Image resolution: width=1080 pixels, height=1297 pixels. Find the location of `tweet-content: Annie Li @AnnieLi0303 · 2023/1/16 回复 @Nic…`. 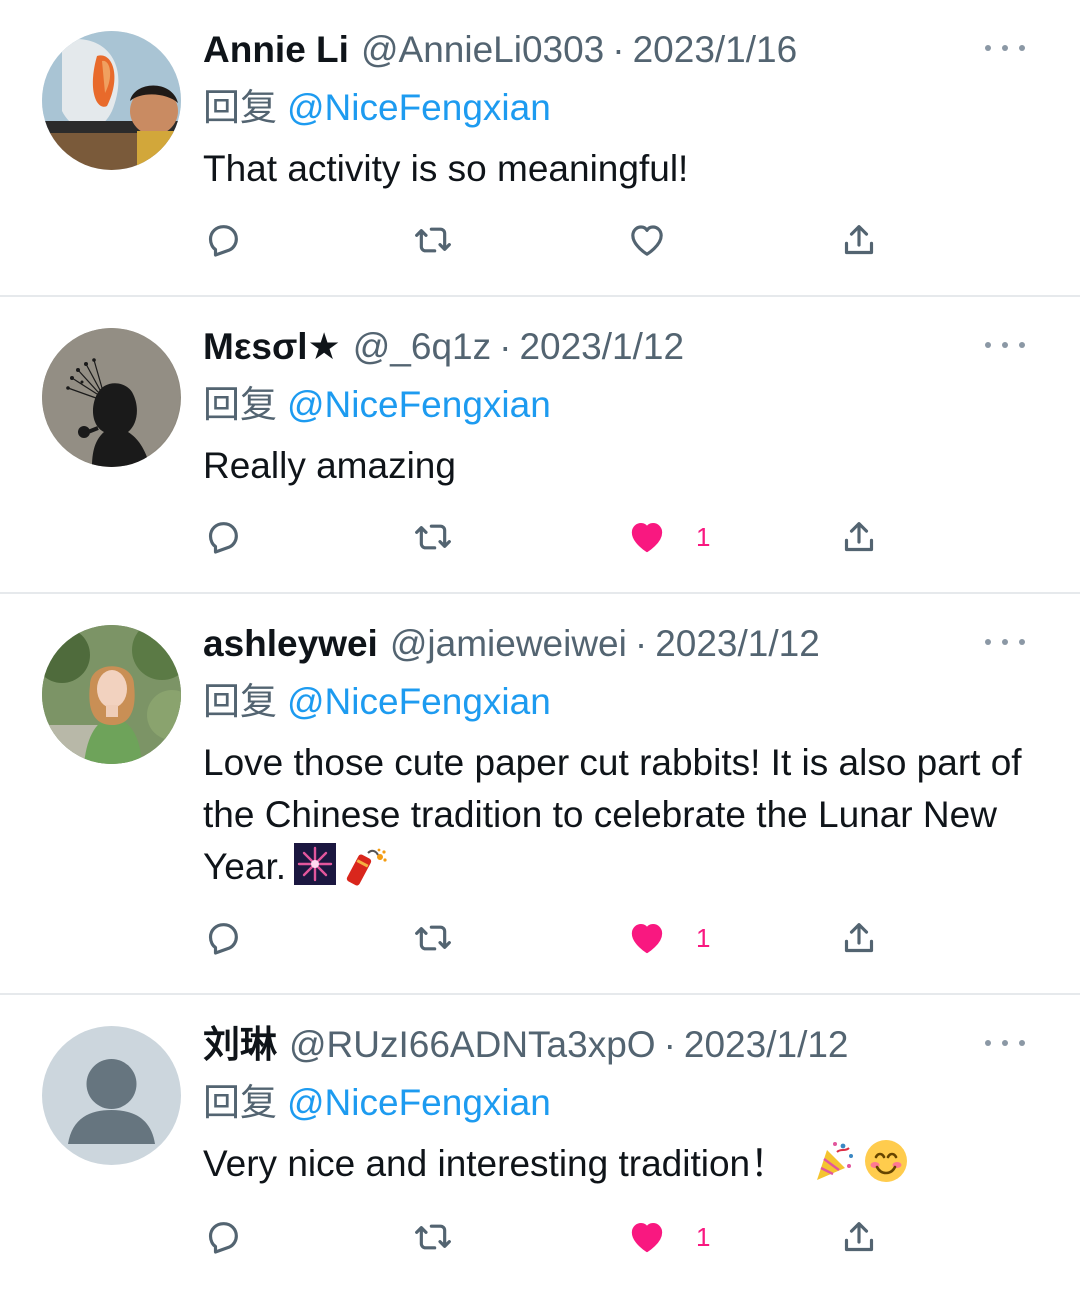

tweet-content: Annie Li @AnnieLi0303 · 2023/1/16 回复 @Nic… is located at coordinates (611, 111).